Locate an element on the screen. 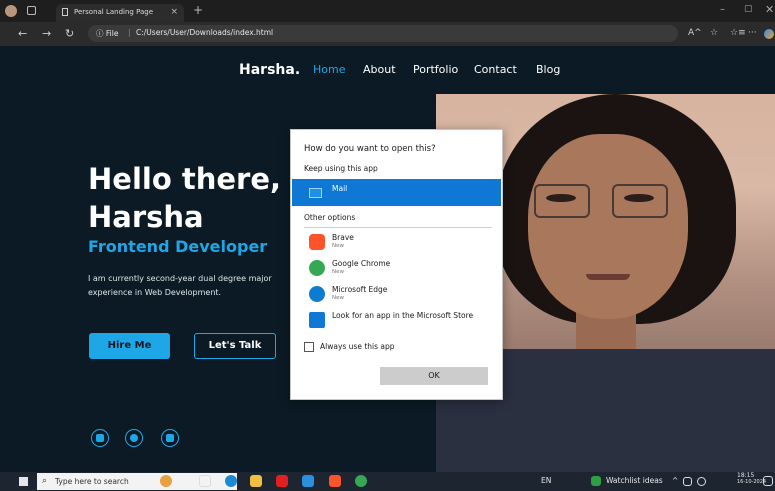  watchlist-icon is located at coordinates (596, 481).